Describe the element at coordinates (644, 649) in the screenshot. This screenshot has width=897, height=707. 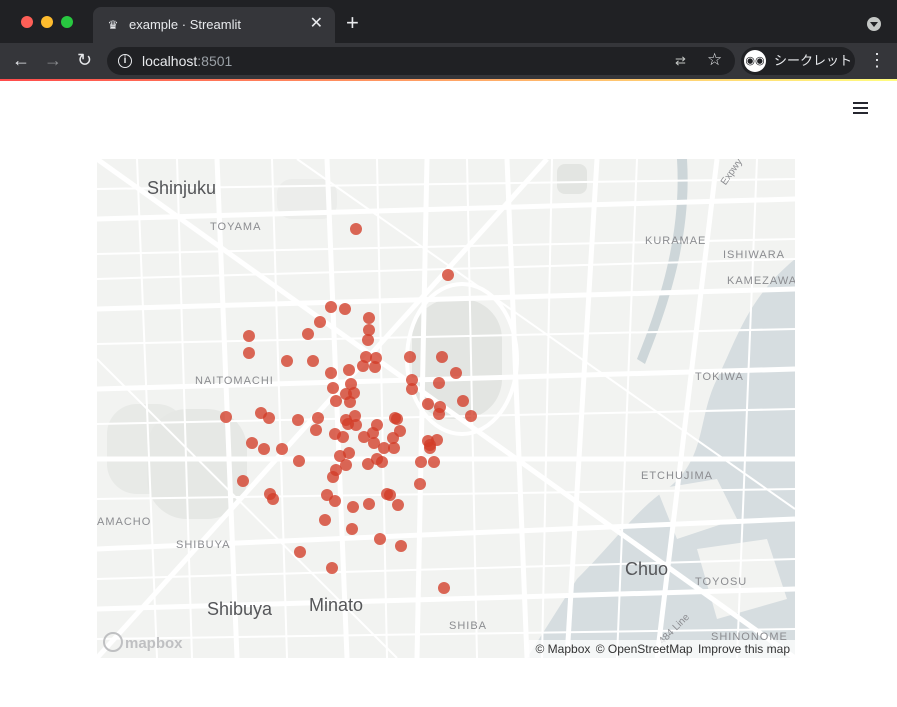
I see `attribution-osm-link: © OpenStreetMap` at that location.